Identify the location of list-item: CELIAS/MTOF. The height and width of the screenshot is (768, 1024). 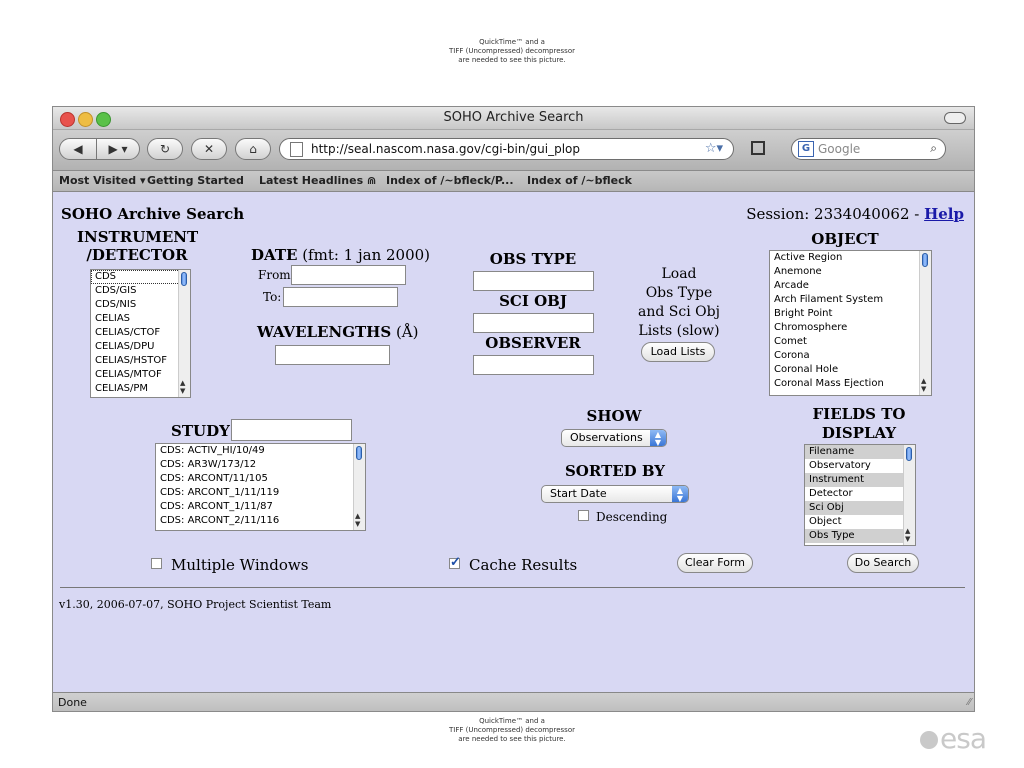
(140, 375).